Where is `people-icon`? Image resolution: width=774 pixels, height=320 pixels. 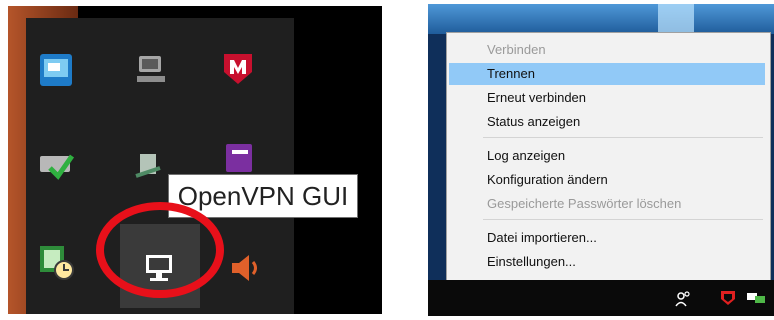 people-icon is located at coordinates (683, 299).